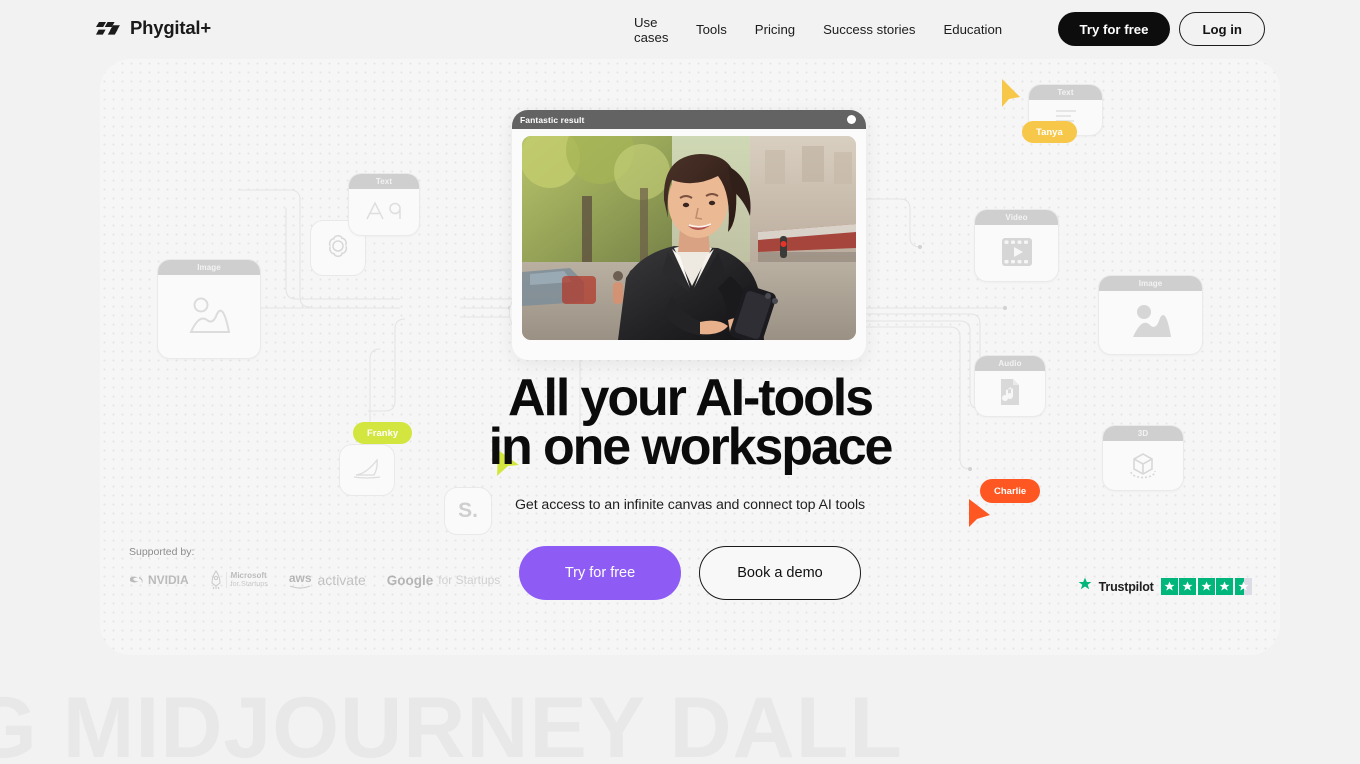 This screenshot has height=764, width=1360. Describe the element at coordinates (869, 29) in the screenshot. I see `nav-item-success-stories: Success stories` at that location.